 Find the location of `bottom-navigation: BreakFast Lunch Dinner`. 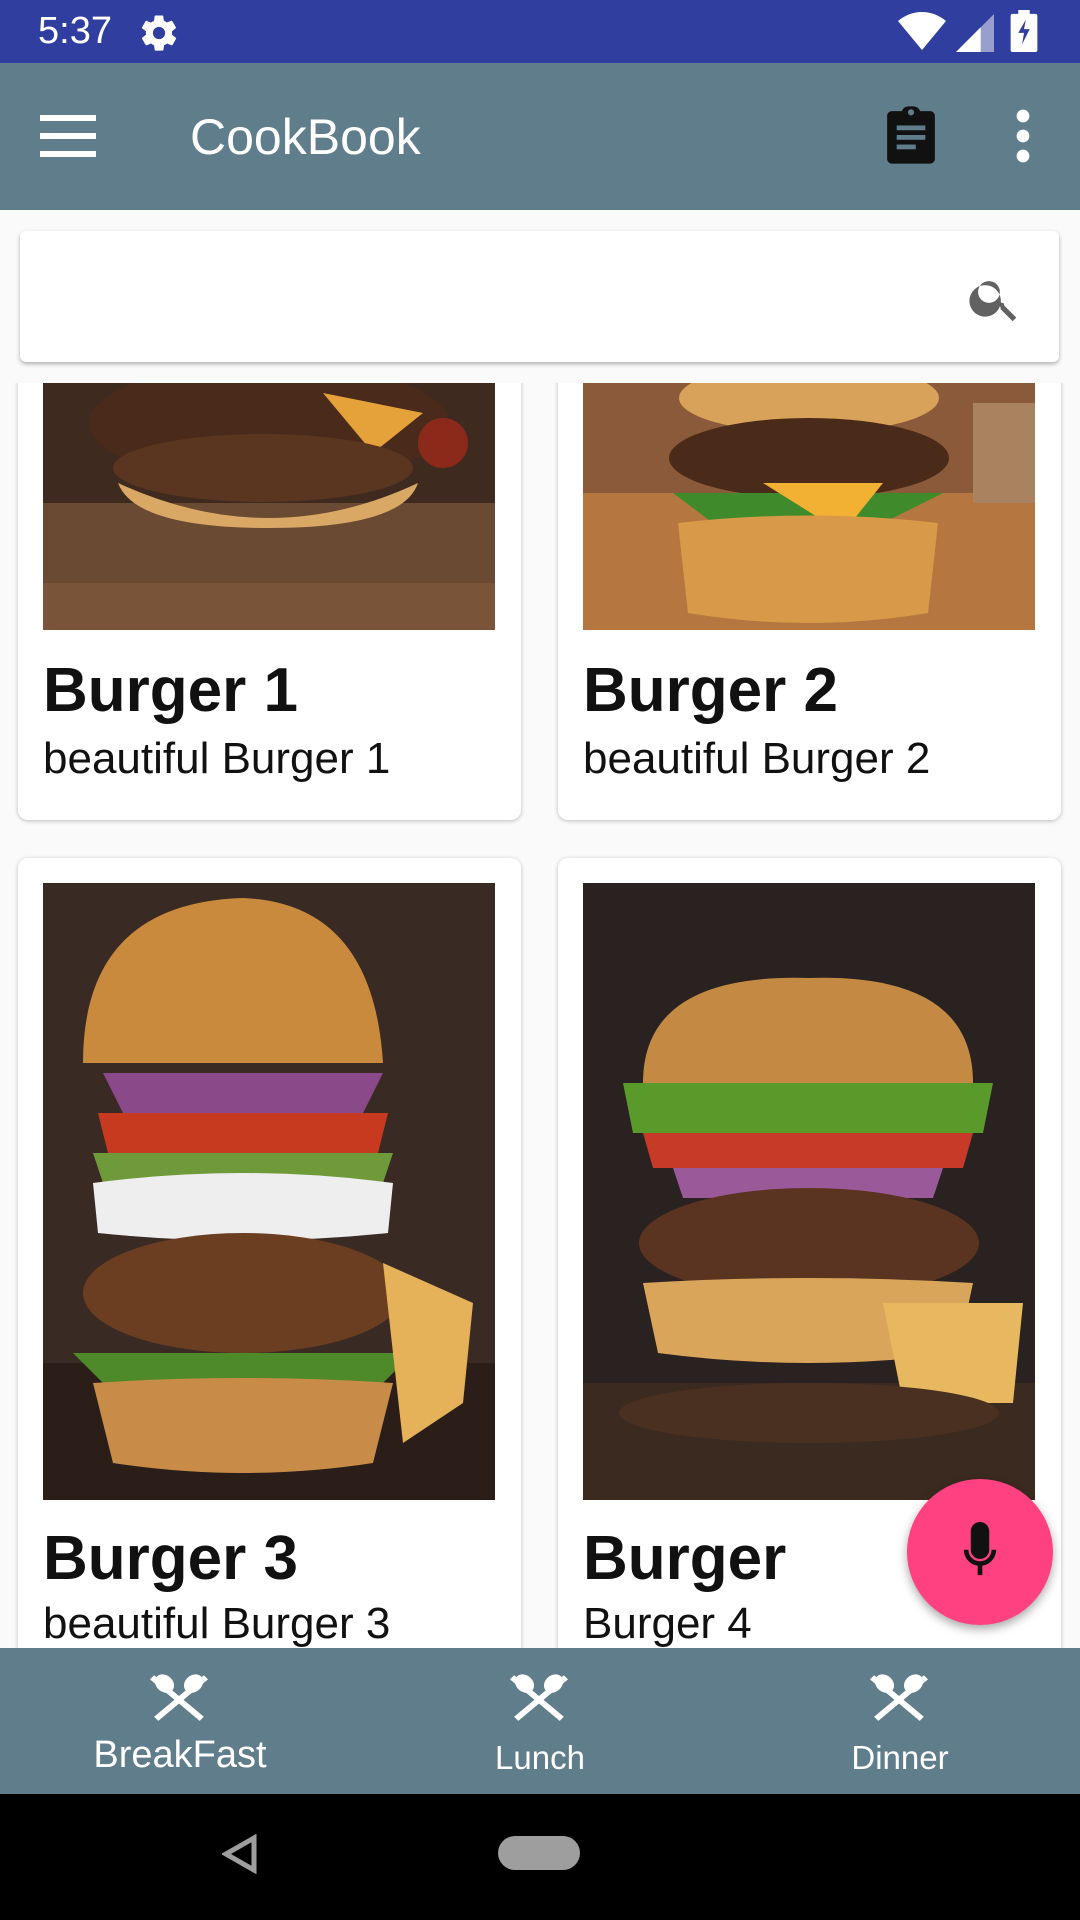

bottom-navigation: BreakFast Lunch Dinner is located at coordinates (540, 1721).